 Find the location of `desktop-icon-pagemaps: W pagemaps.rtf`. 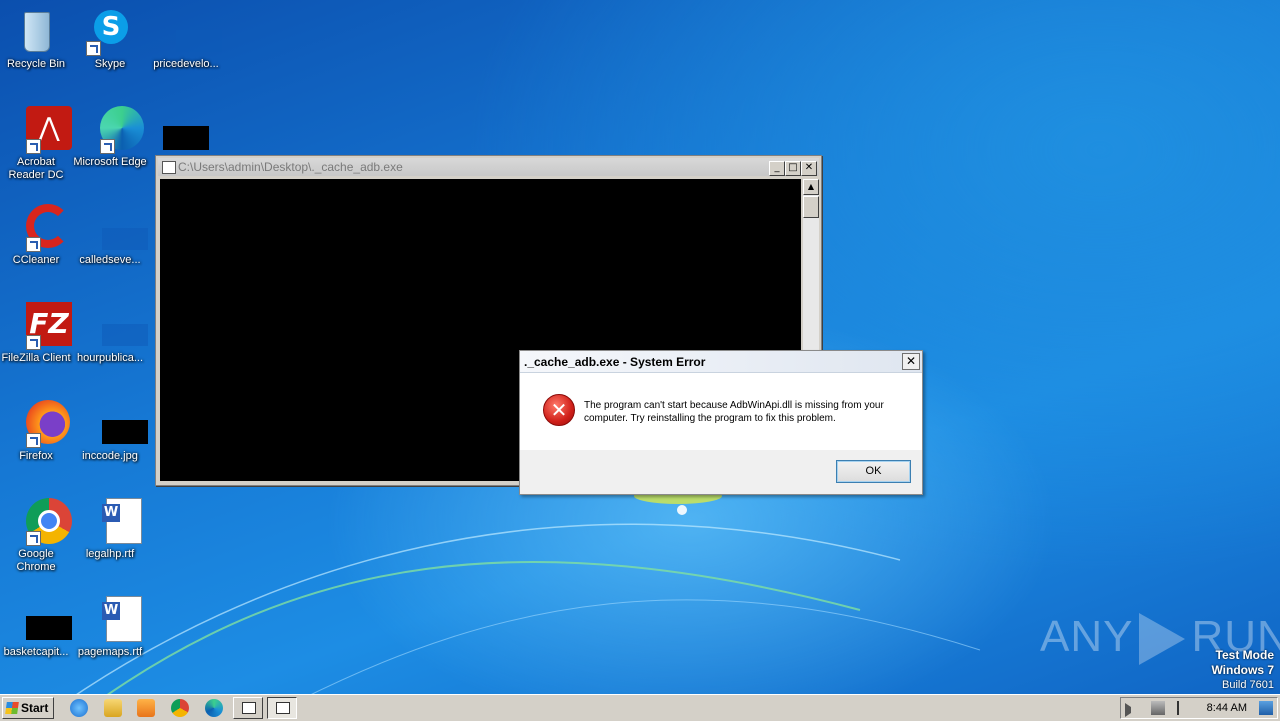

desktop-icon-pagemaps: W pagemaps.rtf is located at coordinates (110, 627).